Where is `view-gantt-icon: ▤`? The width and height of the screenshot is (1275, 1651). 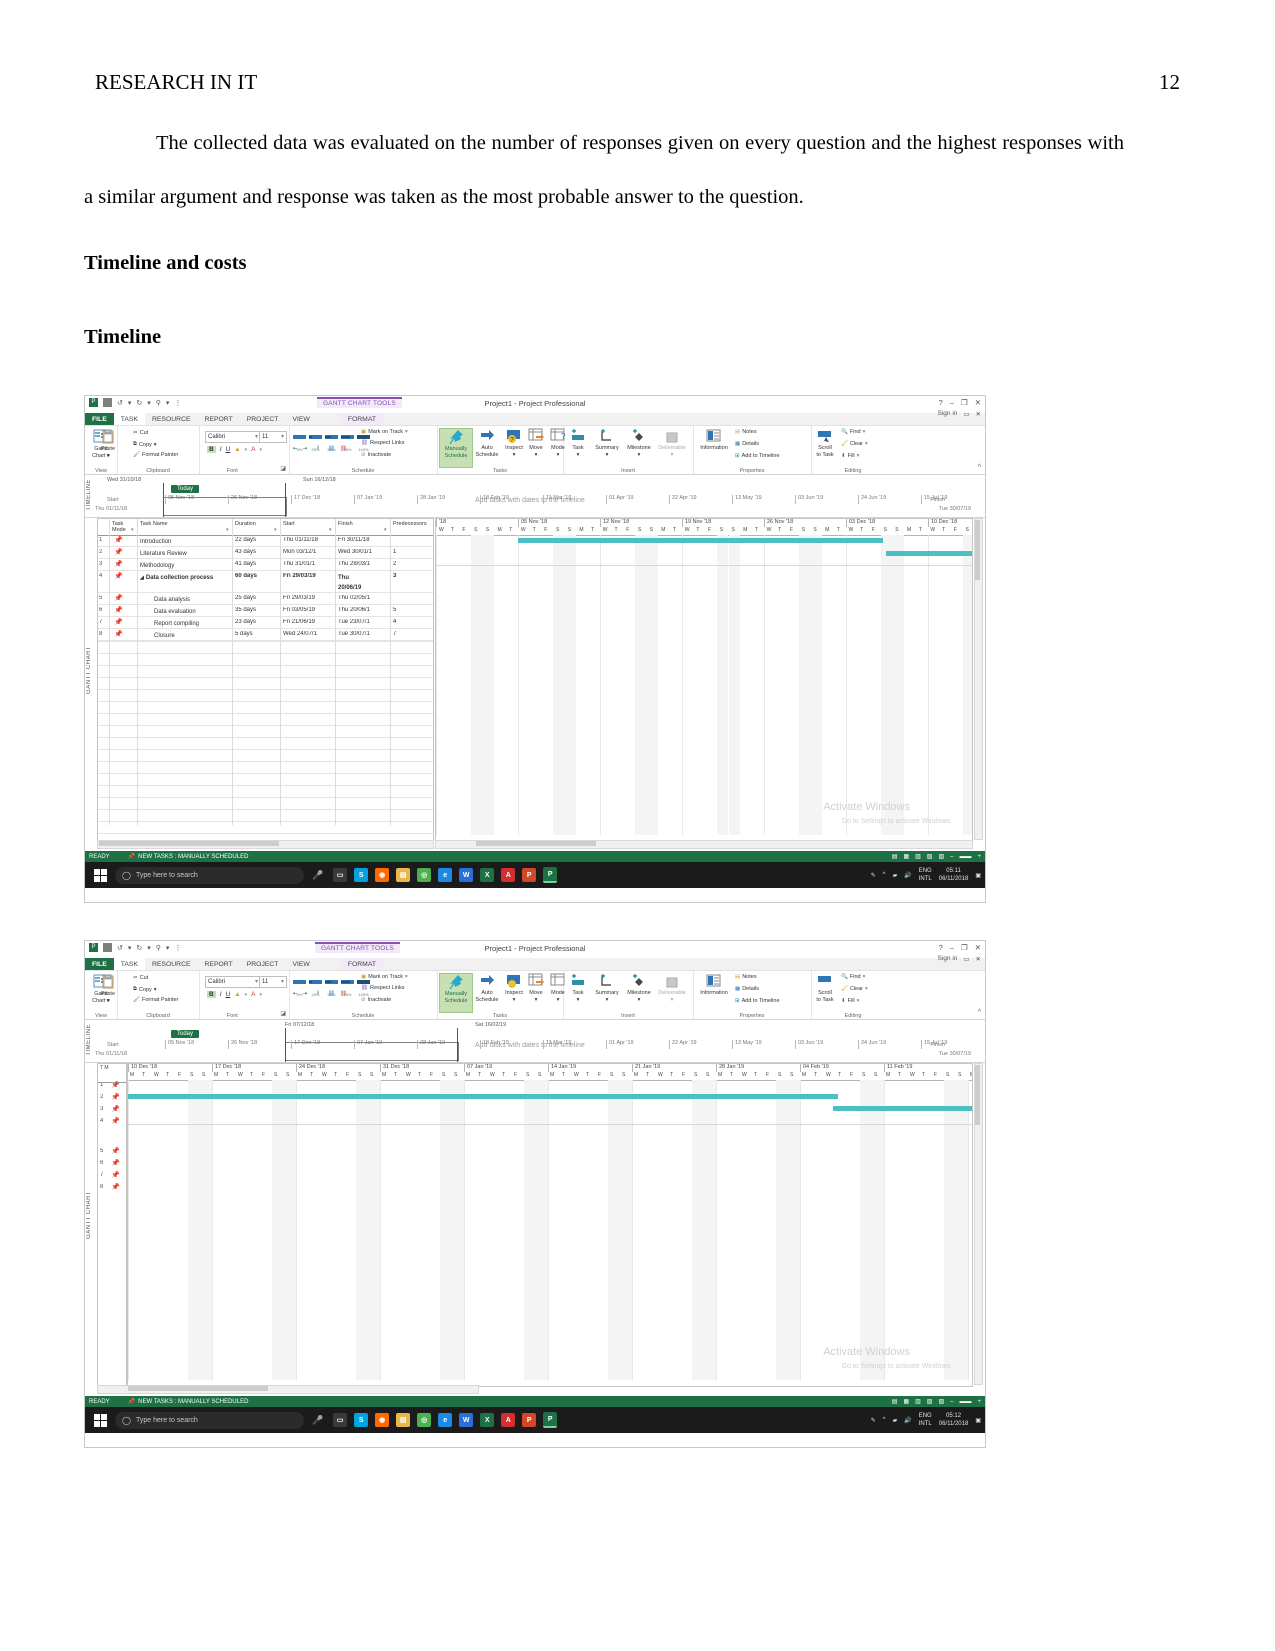 view-gantt-icon: ▤ is located at coordinates (895, 856).